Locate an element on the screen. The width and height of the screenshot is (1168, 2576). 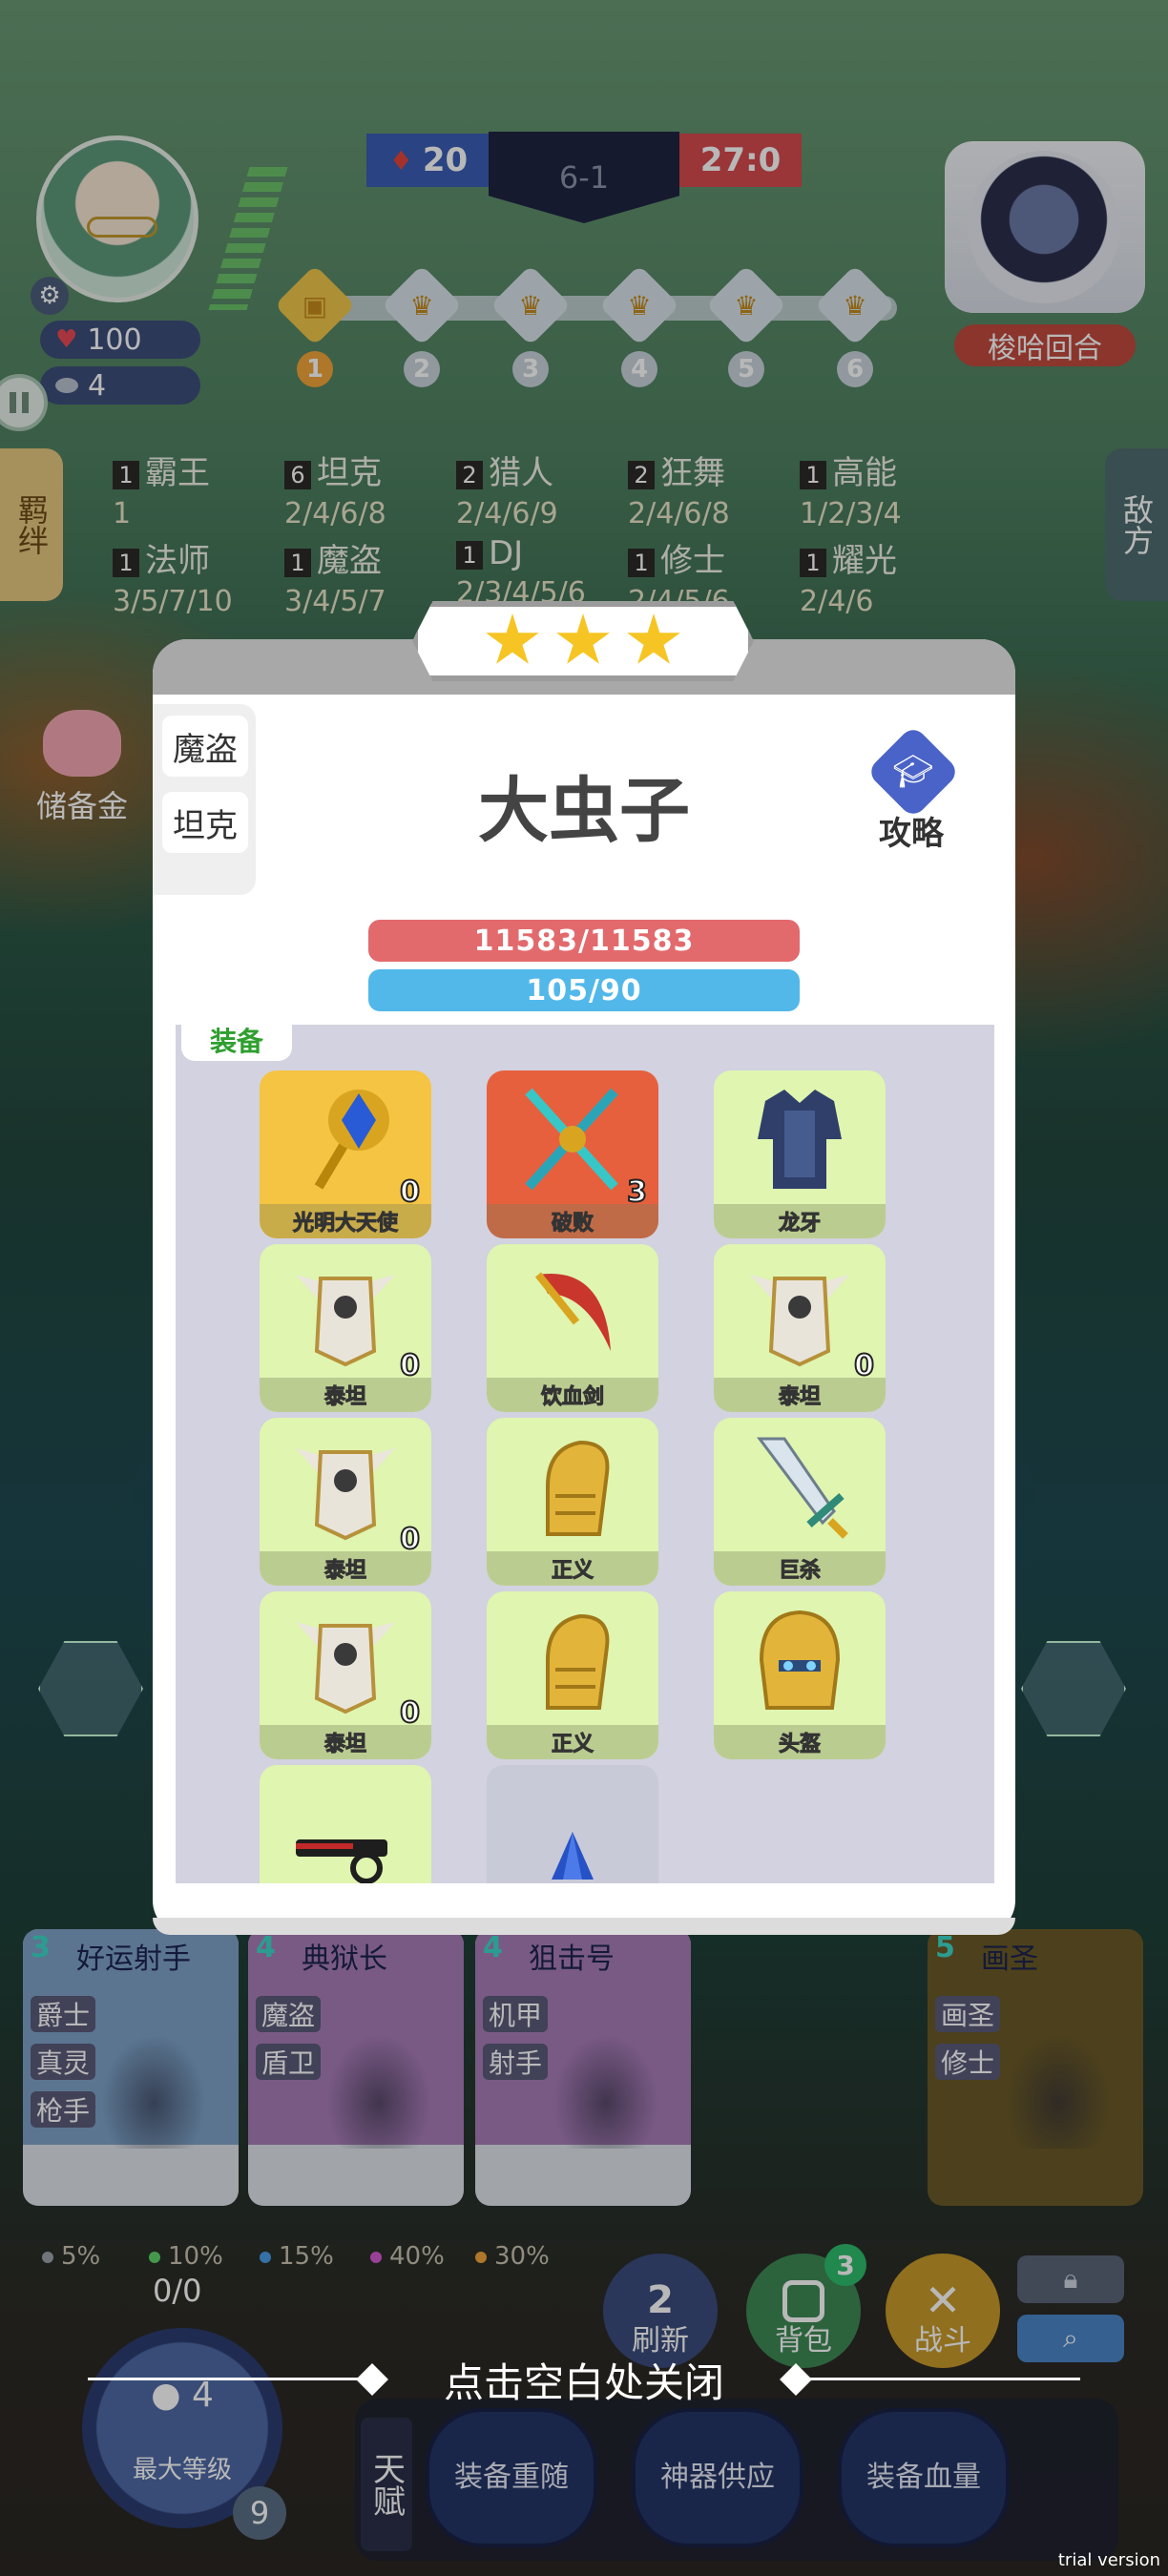
close-hint-text: 点击空白处关闭 is located at coordinates (583, 2382).